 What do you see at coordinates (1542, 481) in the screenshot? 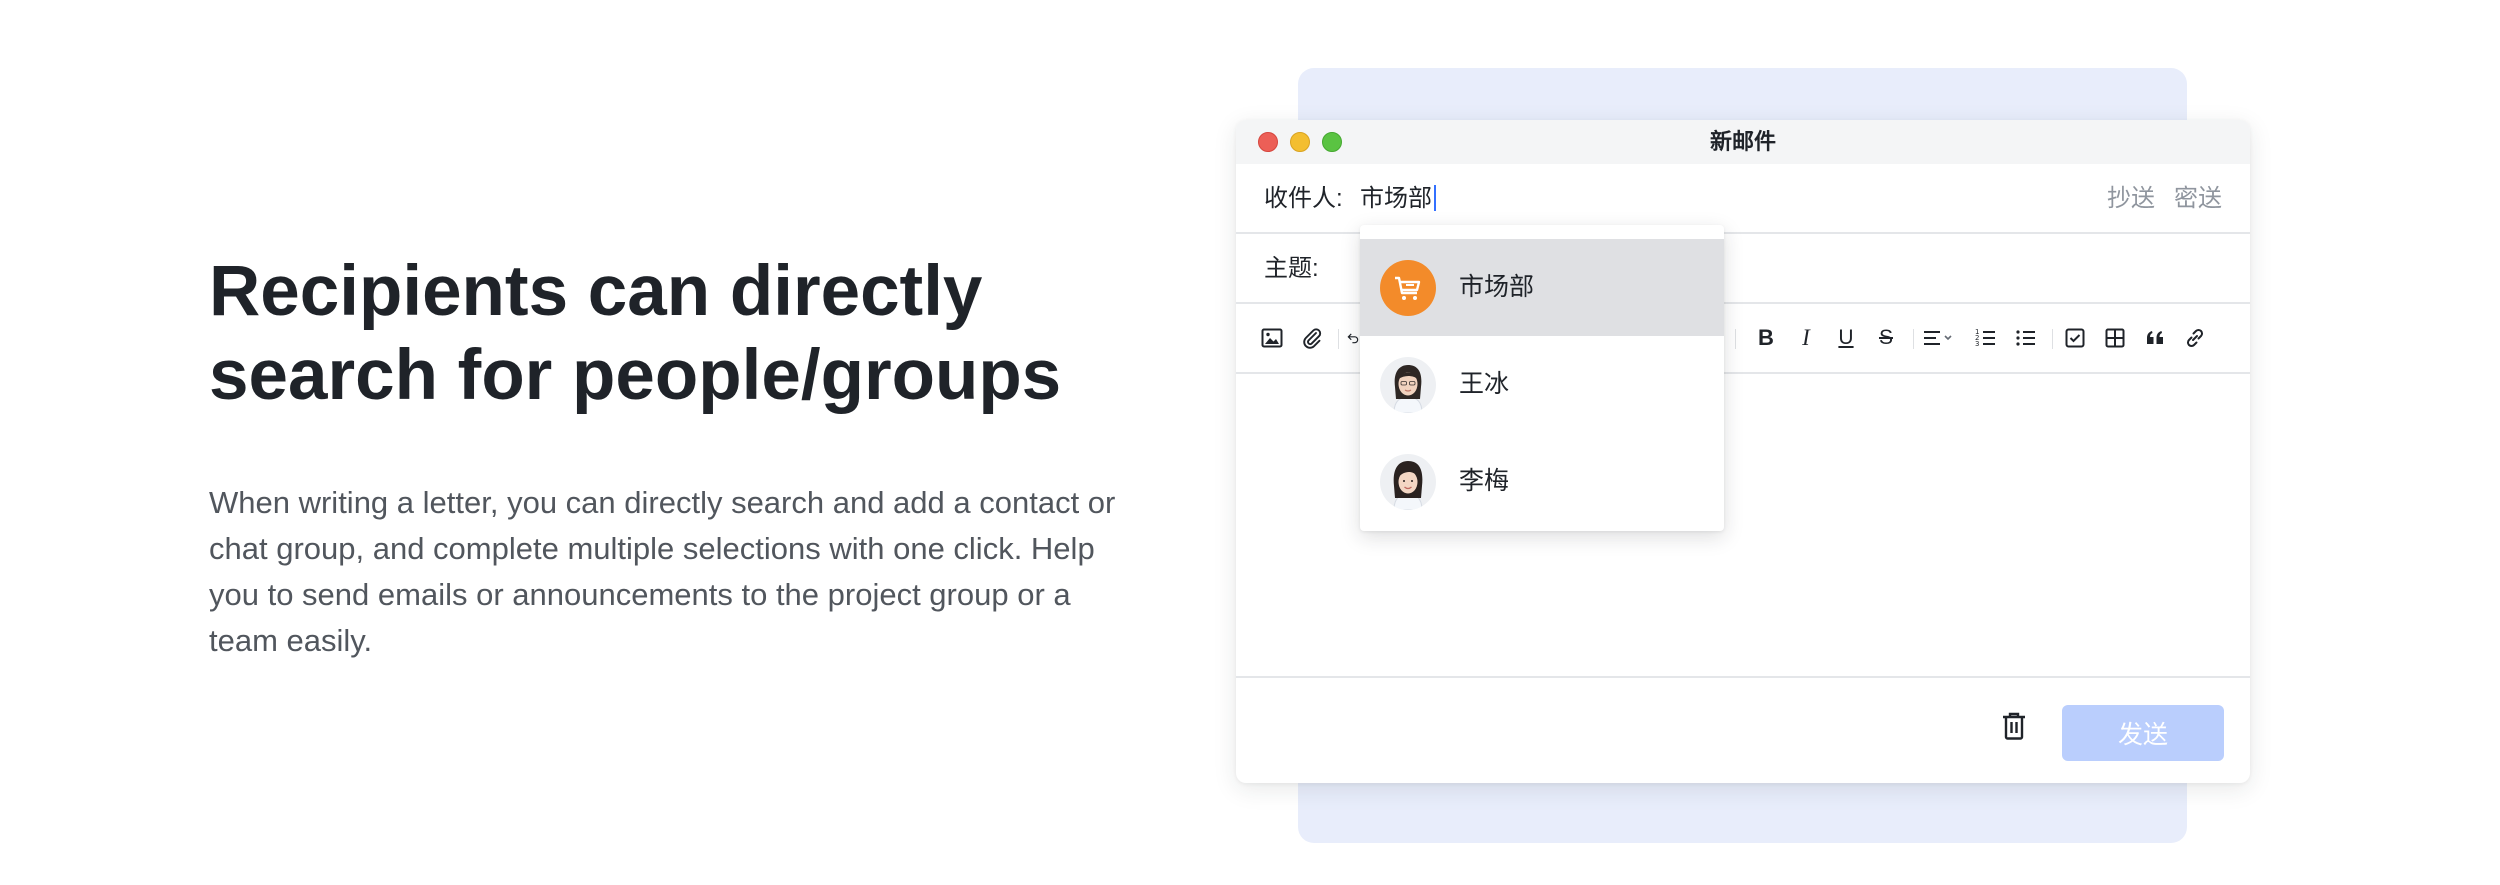
I see `suggestion-item-person: 李梅` at bounding box center [1542, 481].